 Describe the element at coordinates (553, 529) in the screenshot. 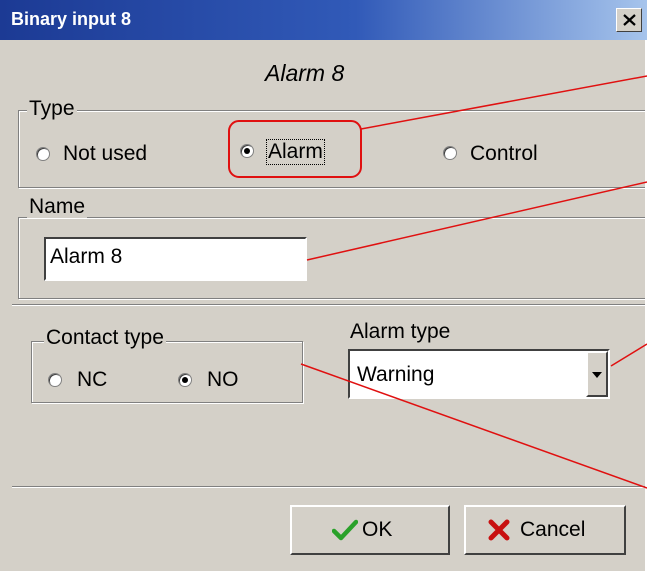

I see `cancel-label: Cancel` at that location.